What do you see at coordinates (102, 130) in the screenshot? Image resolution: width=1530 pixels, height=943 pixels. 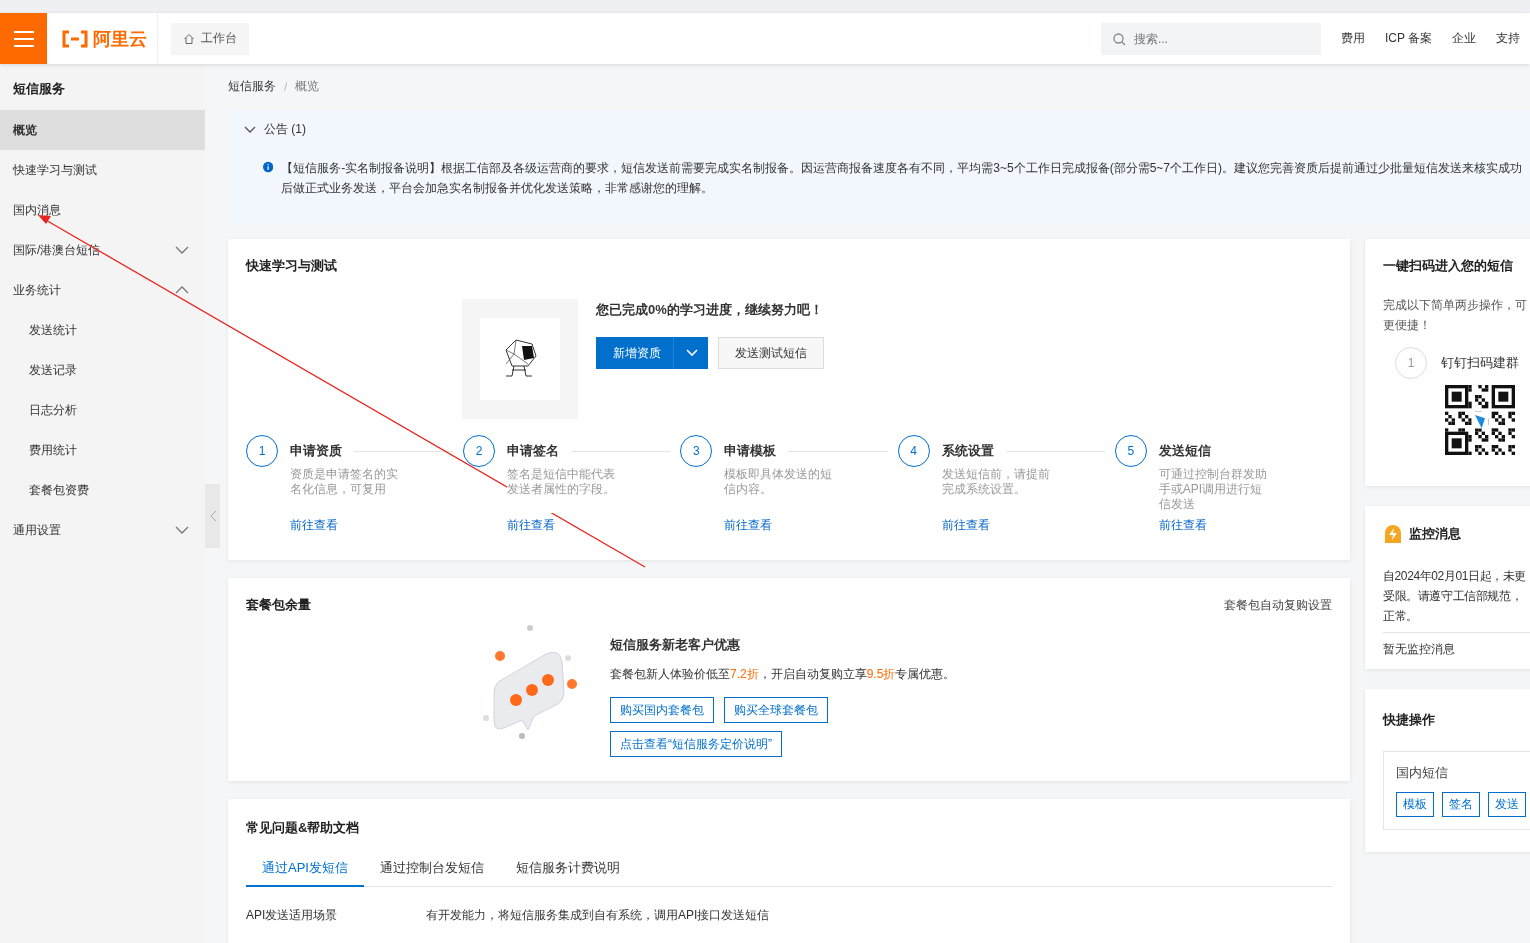 I see `sidebar-item: 概览` at bounding box center [102, 130].